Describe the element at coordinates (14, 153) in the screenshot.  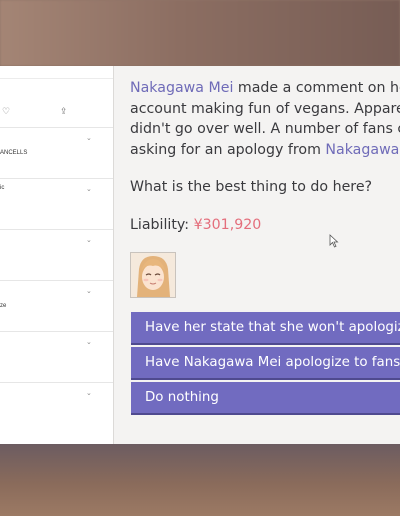
I see `feed-item-snippet: ANCELLS` at that location.